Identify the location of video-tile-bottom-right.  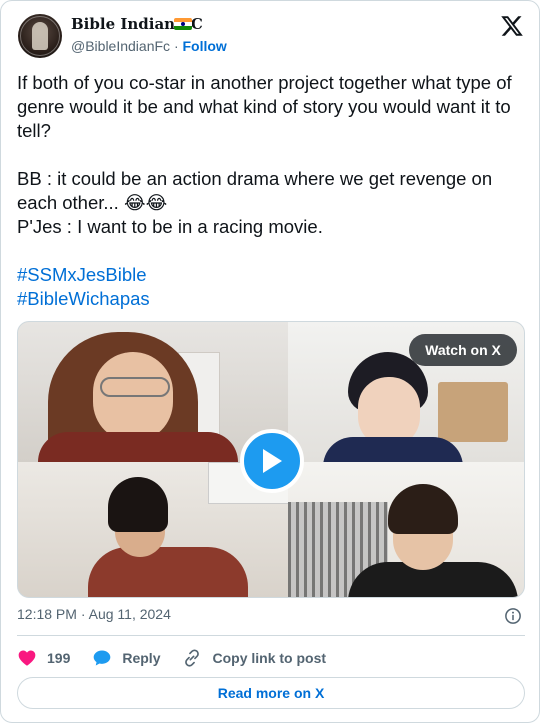
(406, 529).